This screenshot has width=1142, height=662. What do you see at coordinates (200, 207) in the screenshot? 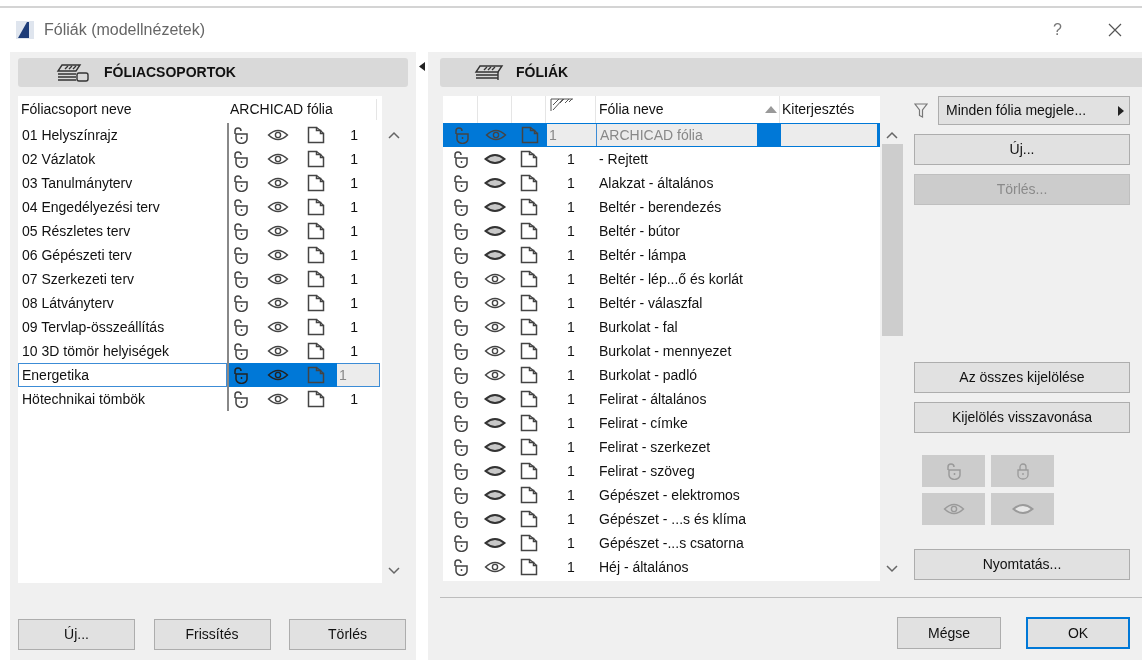
I see `layer-set-row: 04 Engedélyezési terv 1` at bounding box center [200, 207].